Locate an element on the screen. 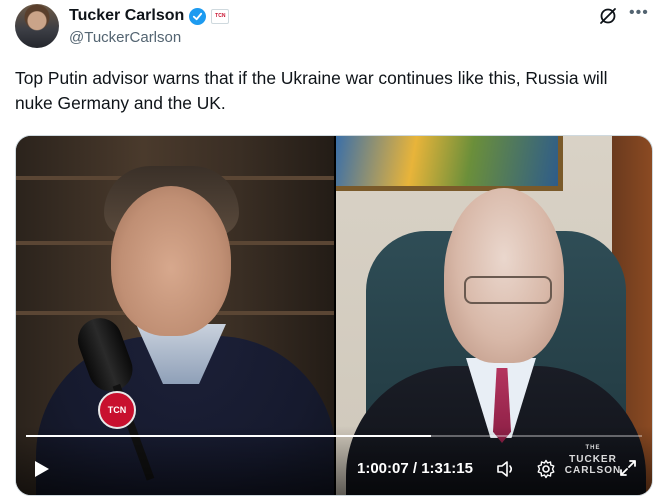 The image size is (656, 496). affiliate-badge: TCN is located at coordinates (220, 16).